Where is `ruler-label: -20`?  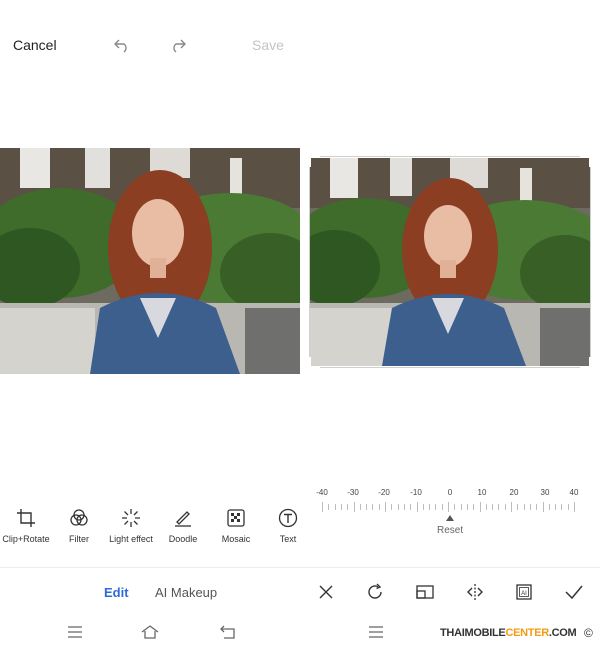
ruler-label: -20 is located at coordinates (384, 492).